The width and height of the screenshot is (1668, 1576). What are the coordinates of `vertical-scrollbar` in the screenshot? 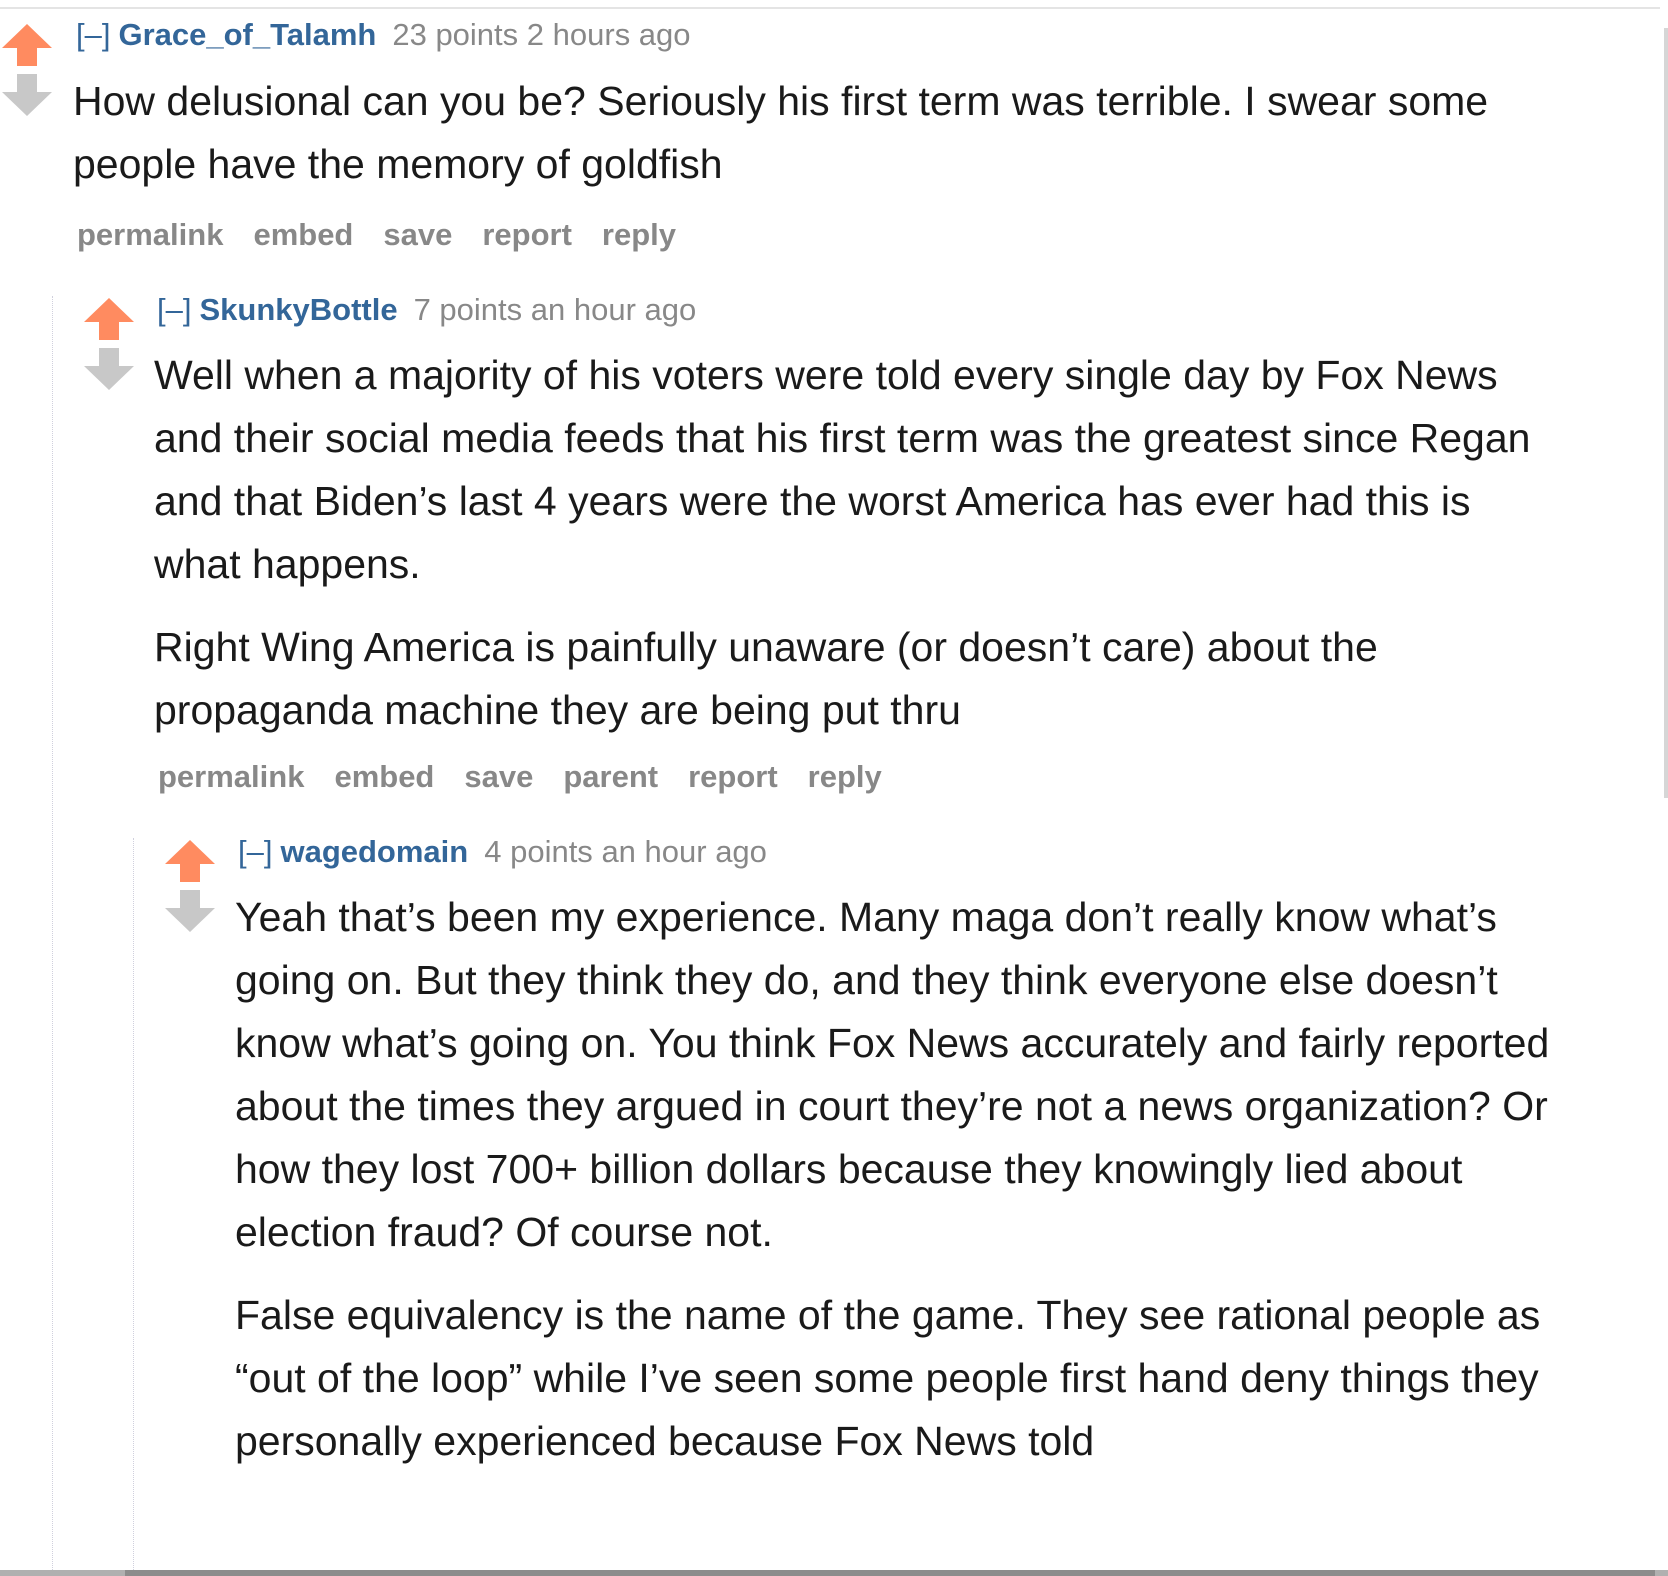 It's located at (1666, 413).